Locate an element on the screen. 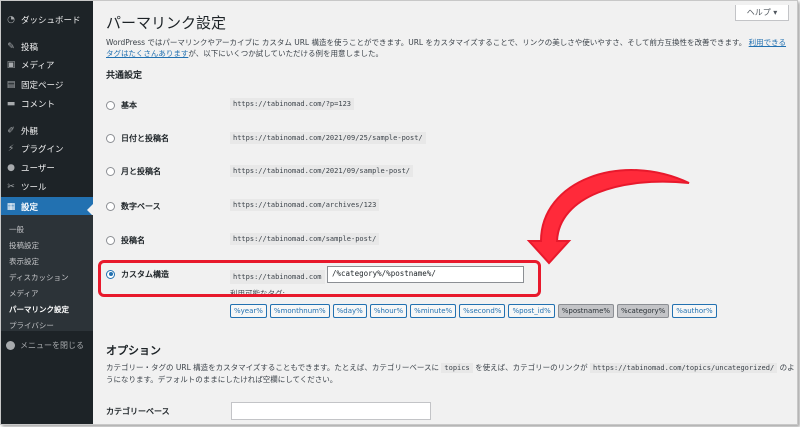 Image resolution: width=800 pixels, height=427 pixels. red-arrow-annotation is located at coordinates (608, 217).